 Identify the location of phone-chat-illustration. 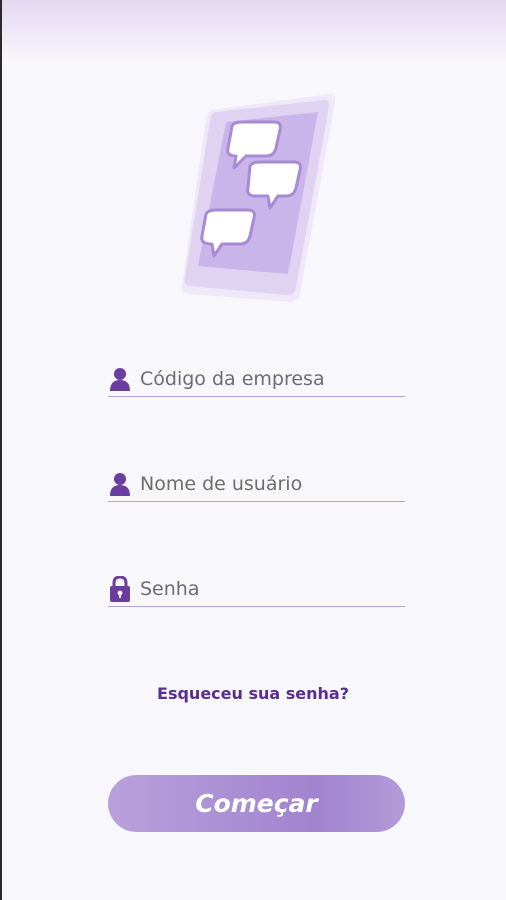
(260, 200).